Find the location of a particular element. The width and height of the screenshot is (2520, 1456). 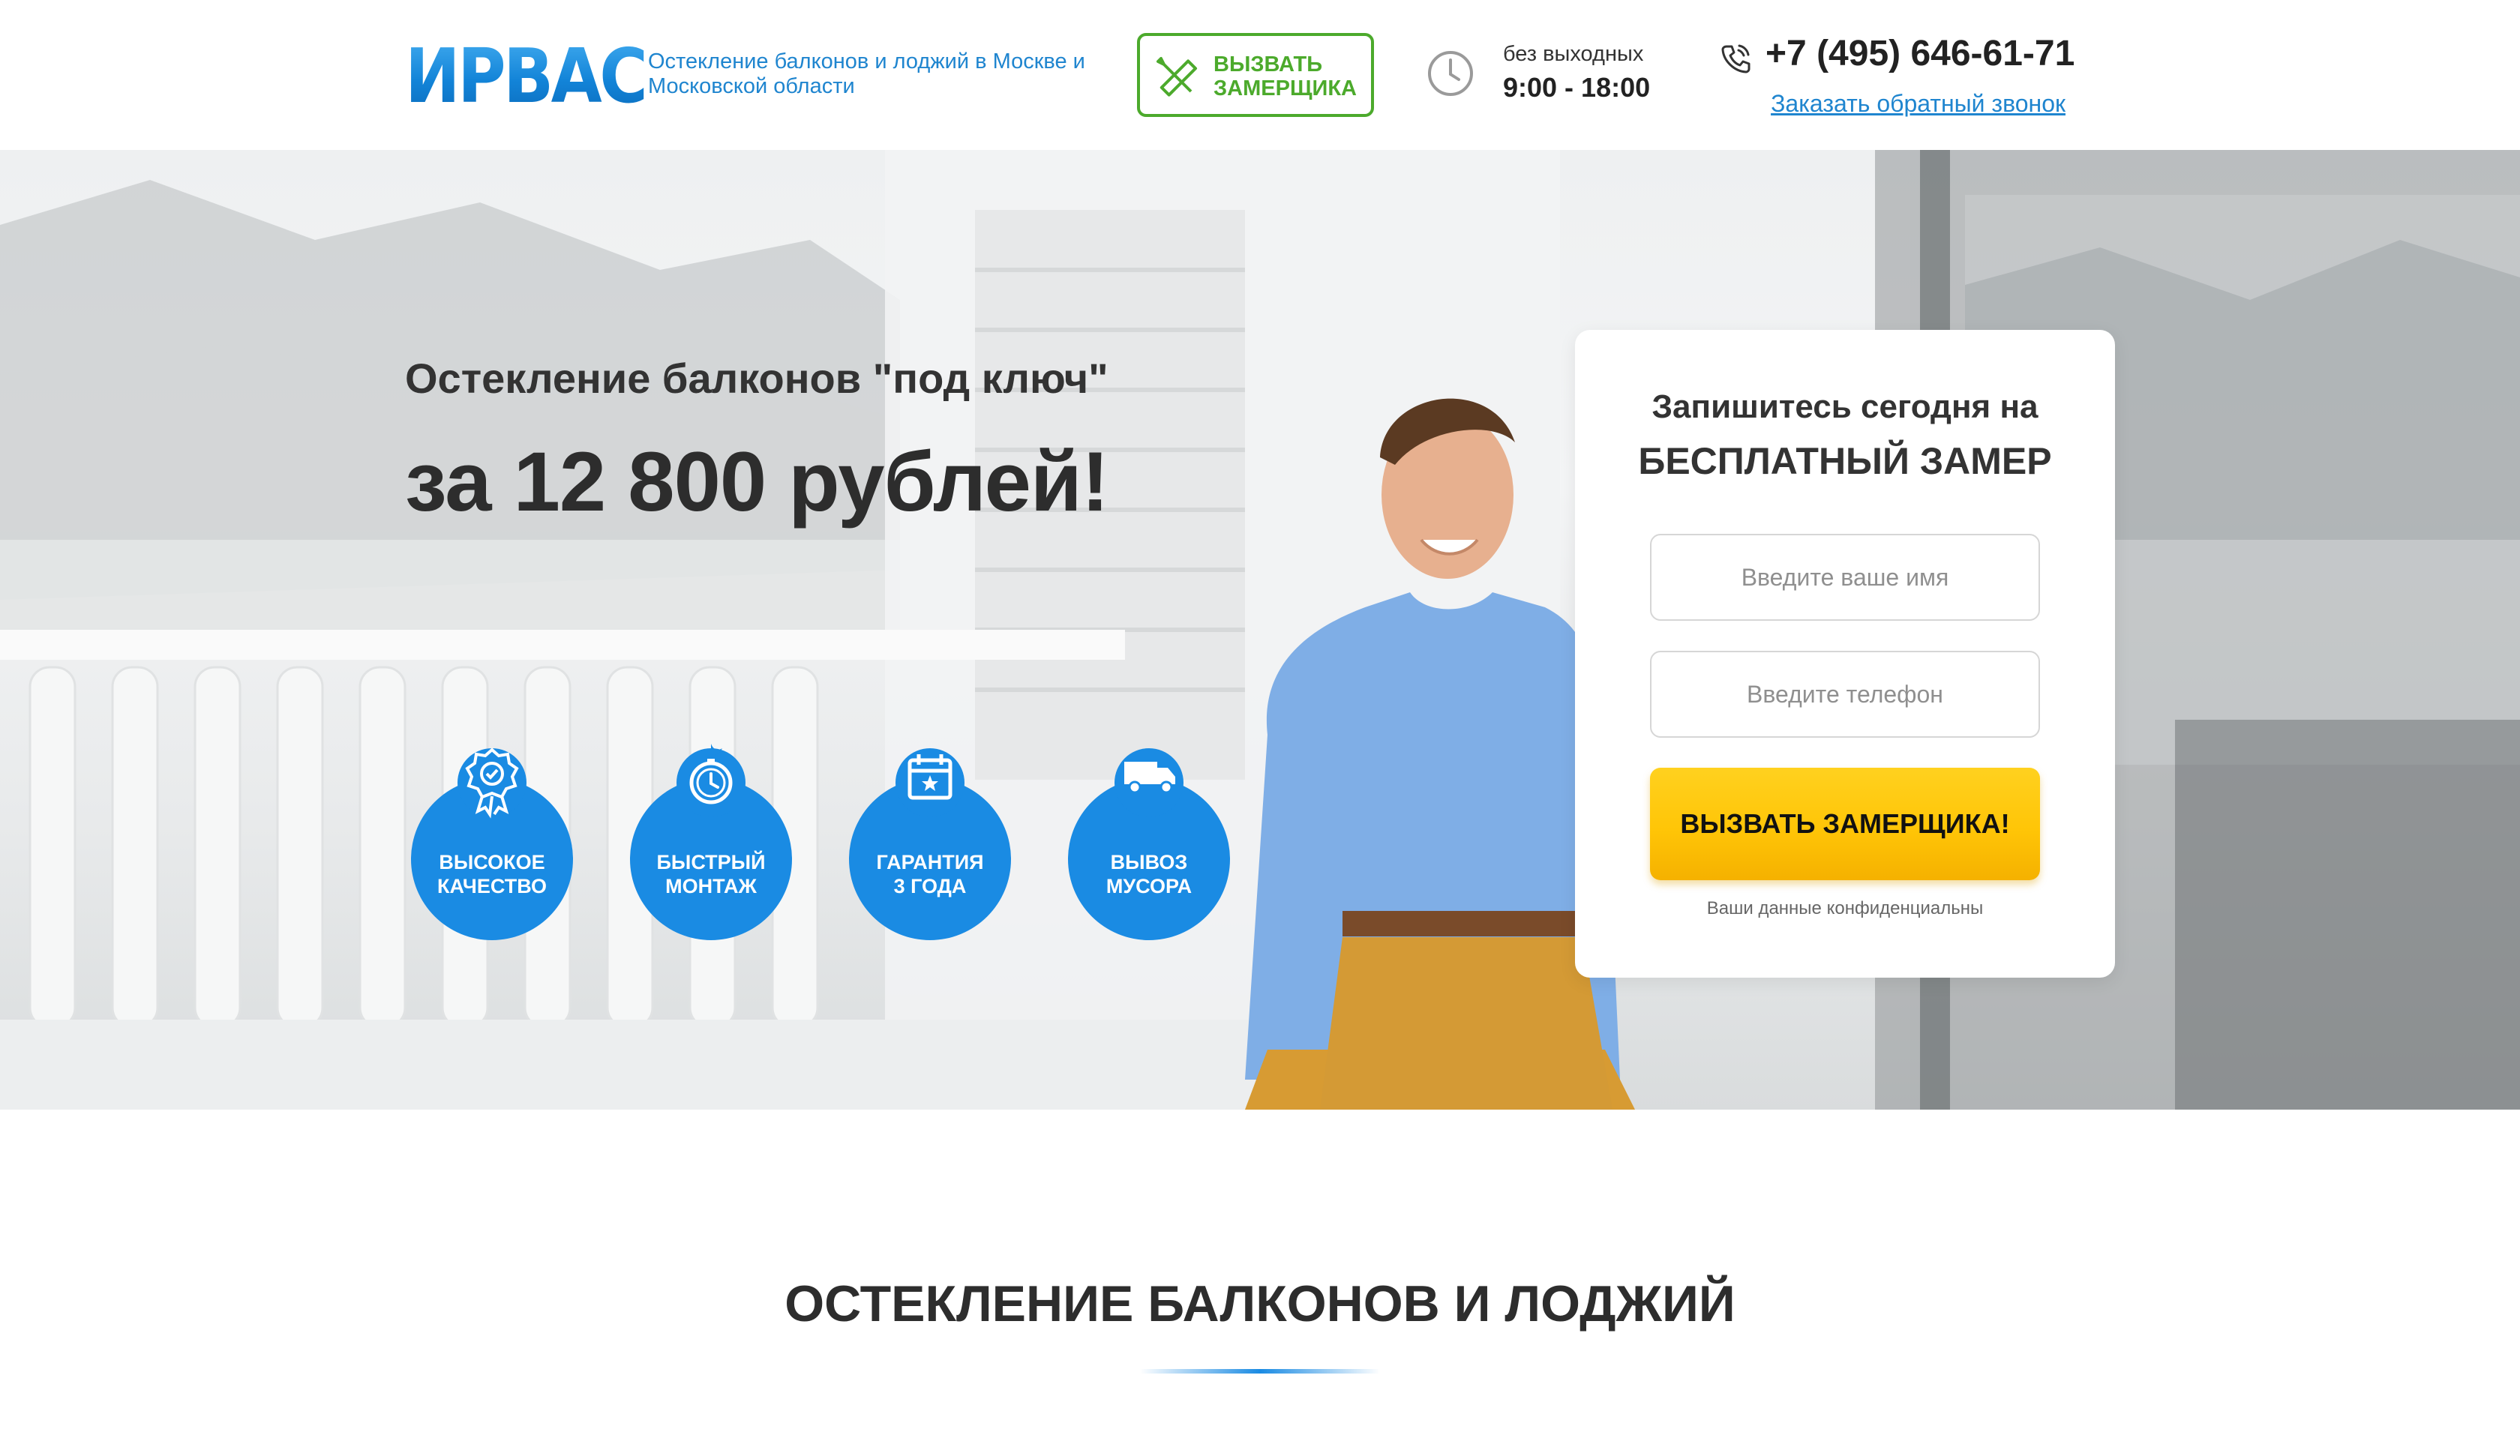

feature-label: ВЫВОЗ МУСОРА is located at coordinates (1149, 874).